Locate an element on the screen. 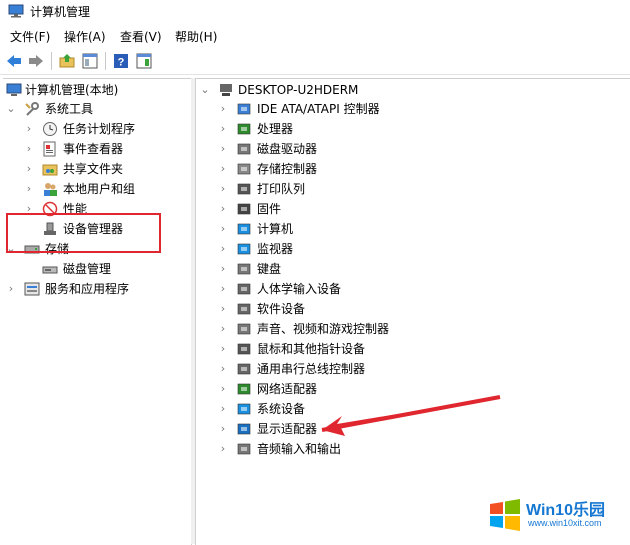  watermark-logo: Win10乐园 www.win10xit.com is located at coordinates (554, 515).